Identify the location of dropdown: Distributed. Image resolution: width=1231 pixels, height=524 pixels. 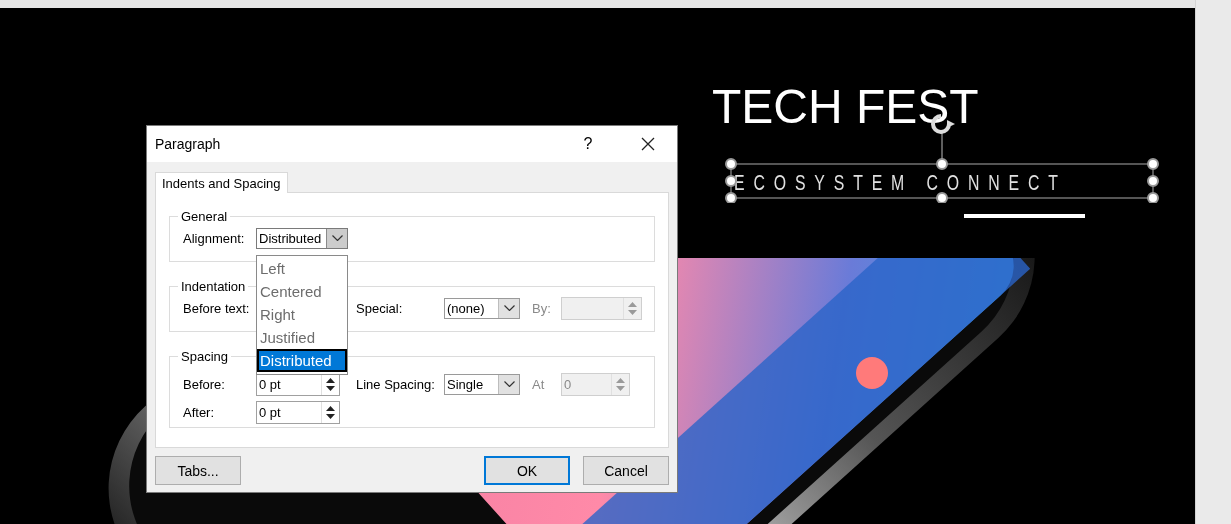
(302, 238).